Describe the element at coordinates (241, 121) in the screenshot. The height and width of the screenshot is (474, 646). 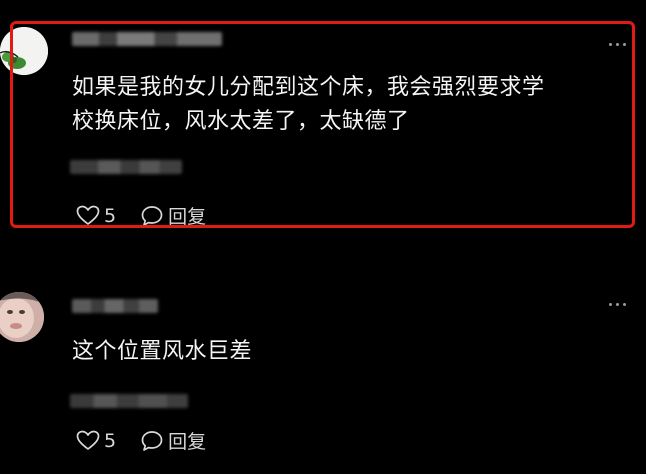
I see `comment-text-line: 校换床位，风水太差了，太缺德了` at that location.